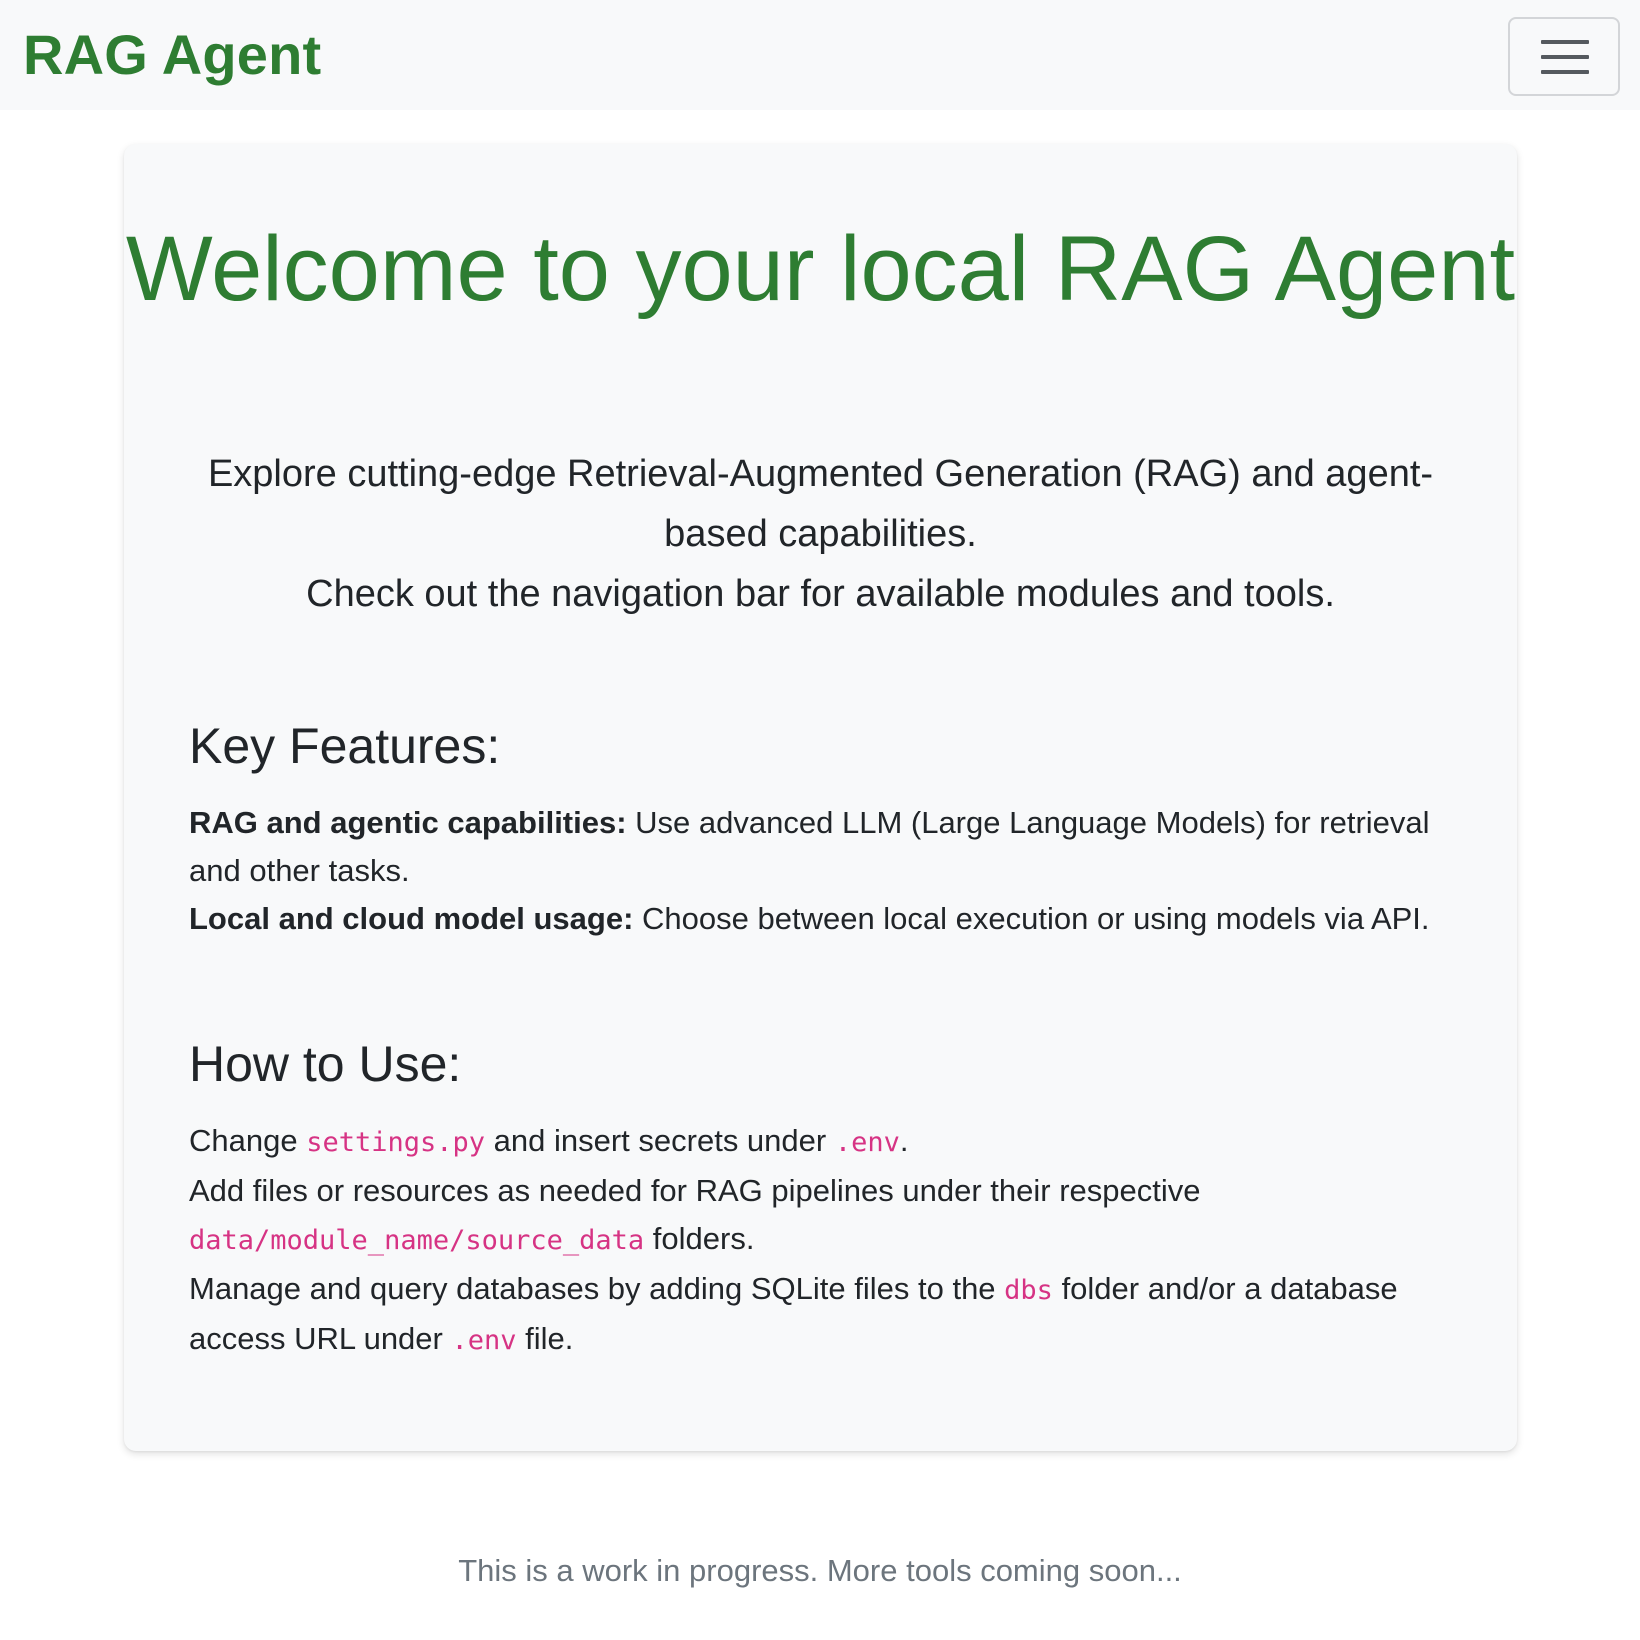  What do you see at coordinates (904, 1140) in the screenshot?
I see `usage-text: .` at bounding box center [904, 1140].